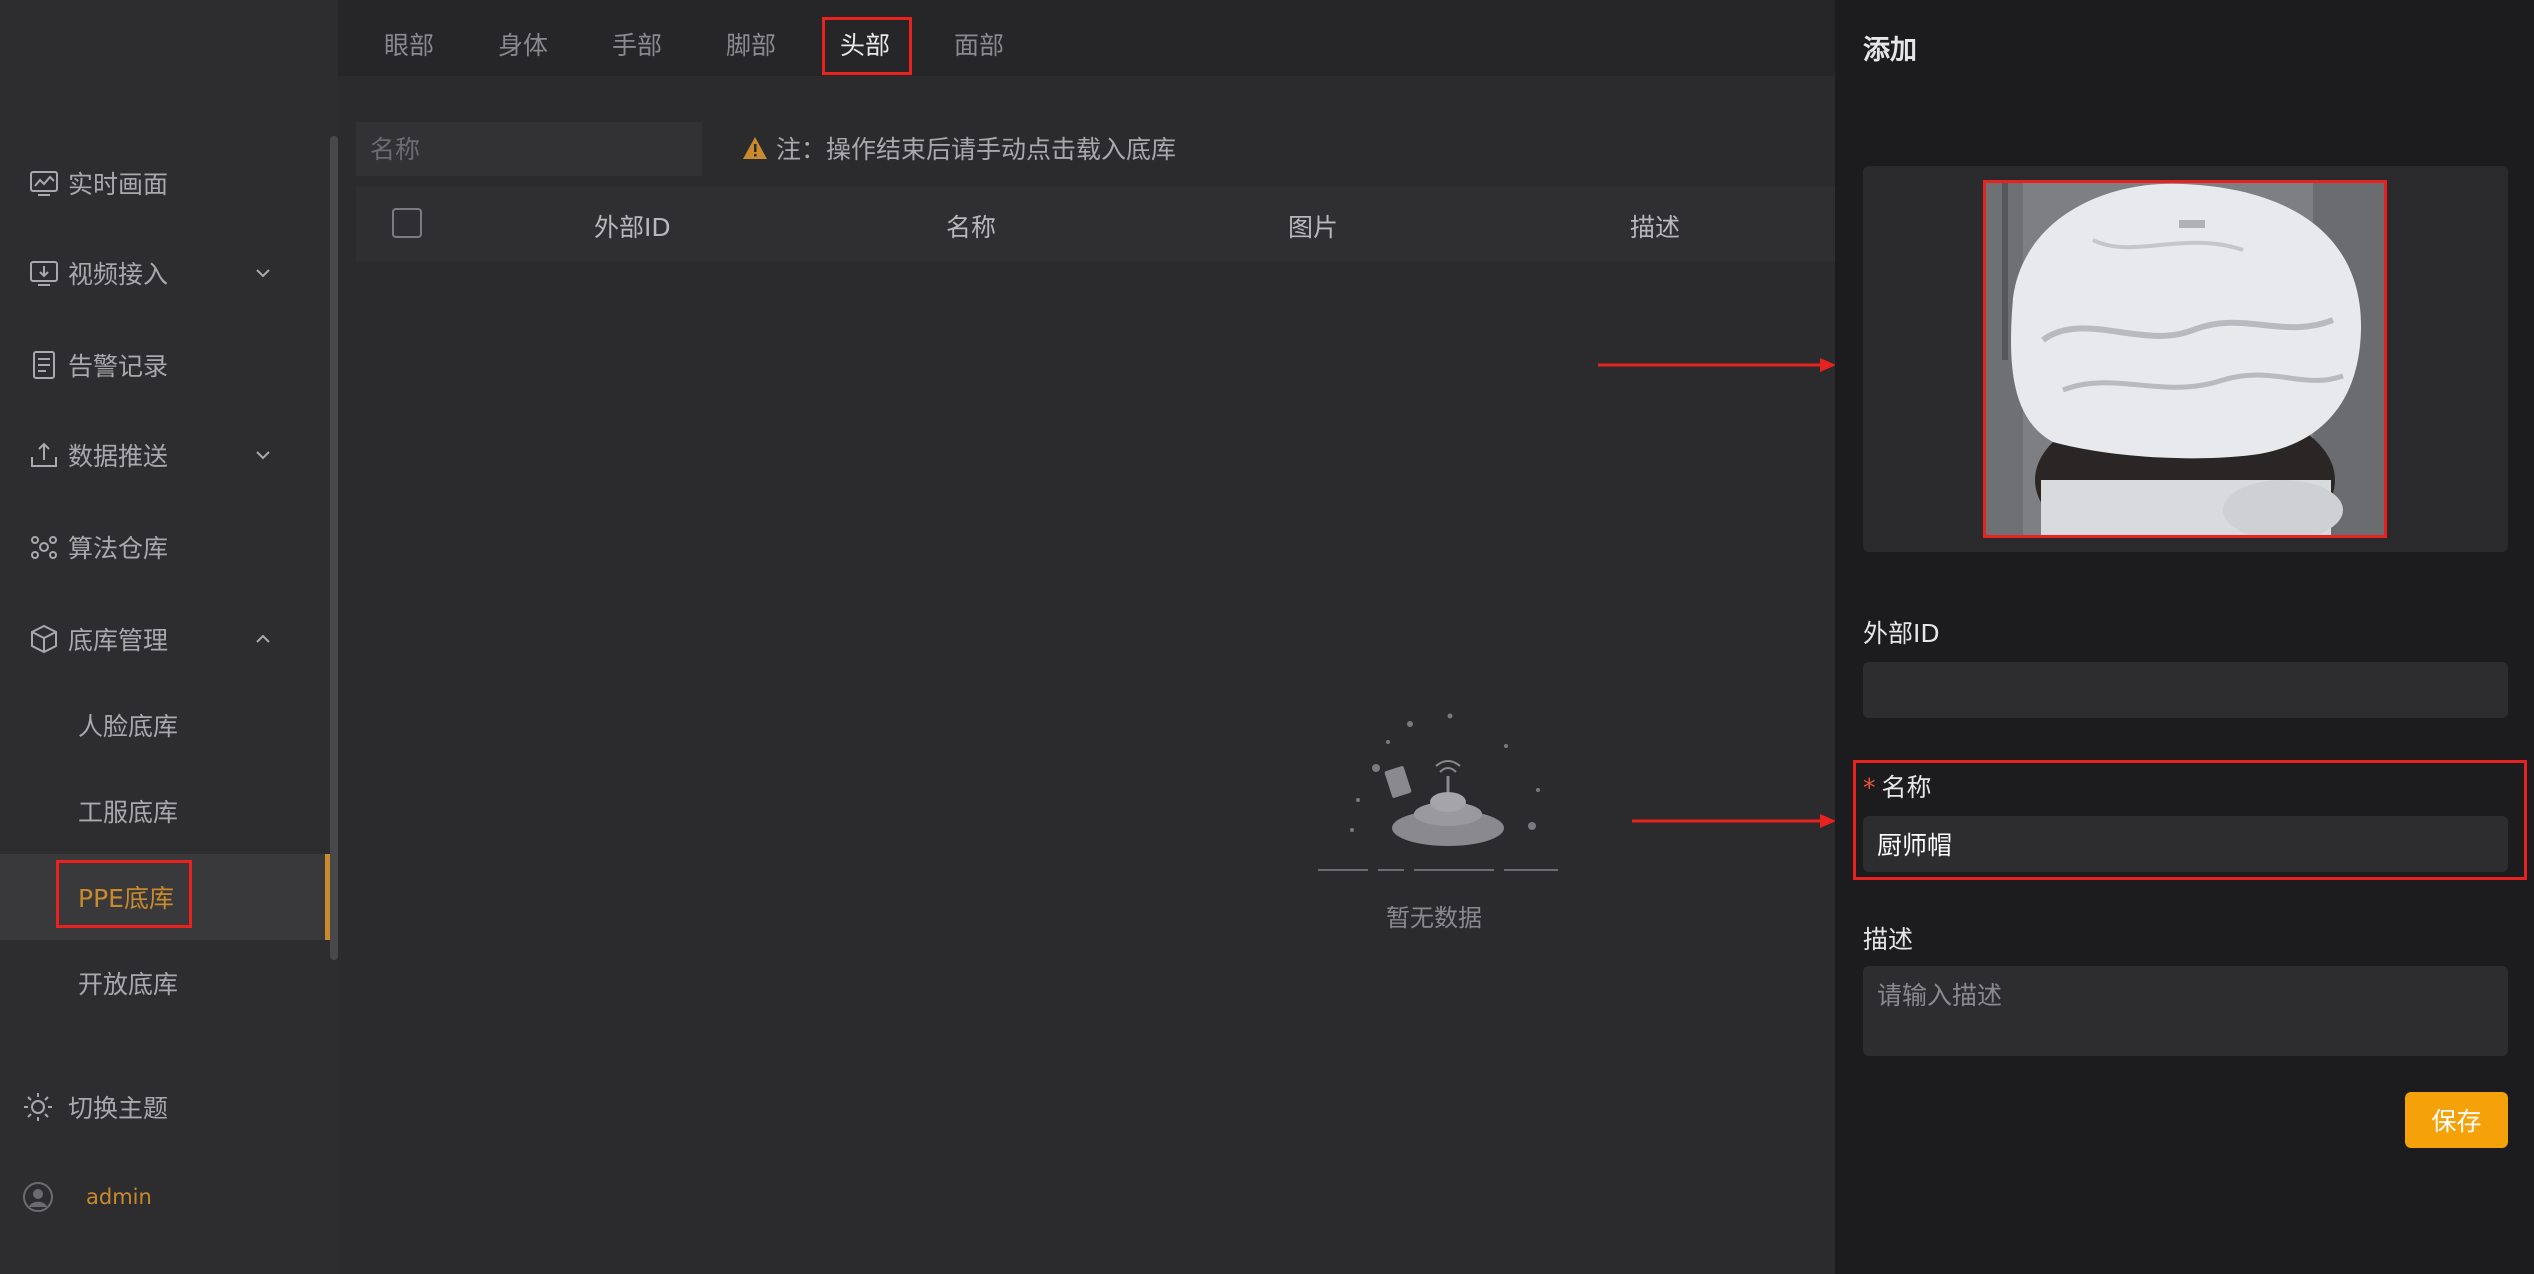  I want to click on name-label-text: 名称, so click(1906, 787).